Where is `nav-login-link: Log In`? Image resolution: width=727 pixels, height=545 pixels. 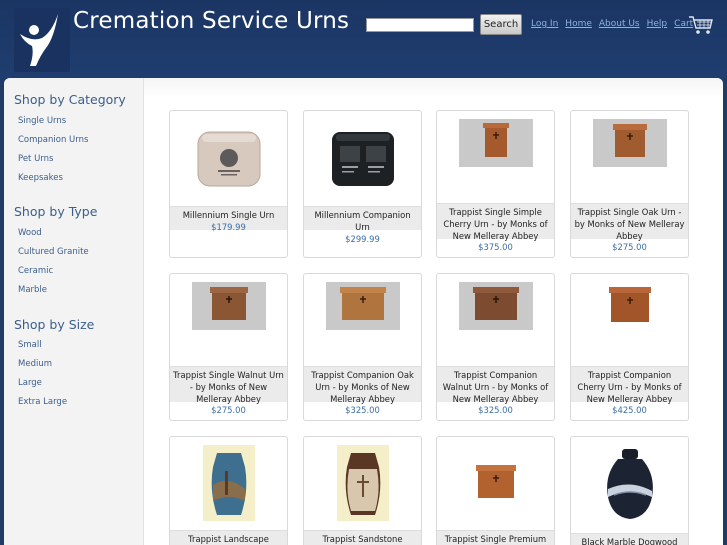 nav-login-link: Log In is located at coordinates (544, 24).